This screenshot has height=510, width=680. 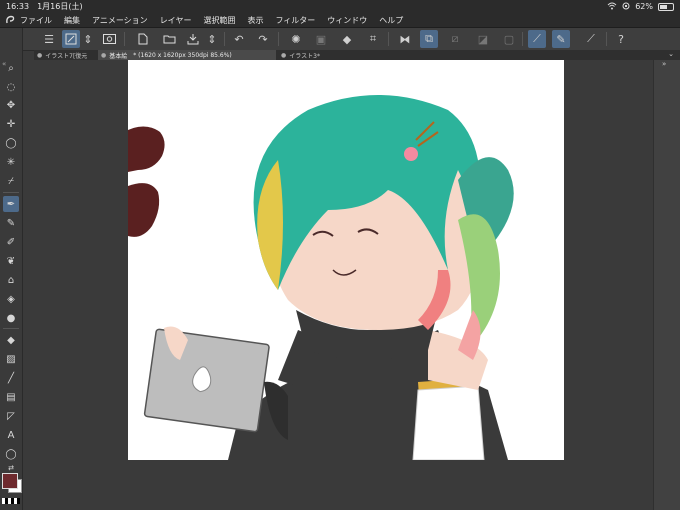 I want to click on menu-view: 表示, so click(x=255, y=20).